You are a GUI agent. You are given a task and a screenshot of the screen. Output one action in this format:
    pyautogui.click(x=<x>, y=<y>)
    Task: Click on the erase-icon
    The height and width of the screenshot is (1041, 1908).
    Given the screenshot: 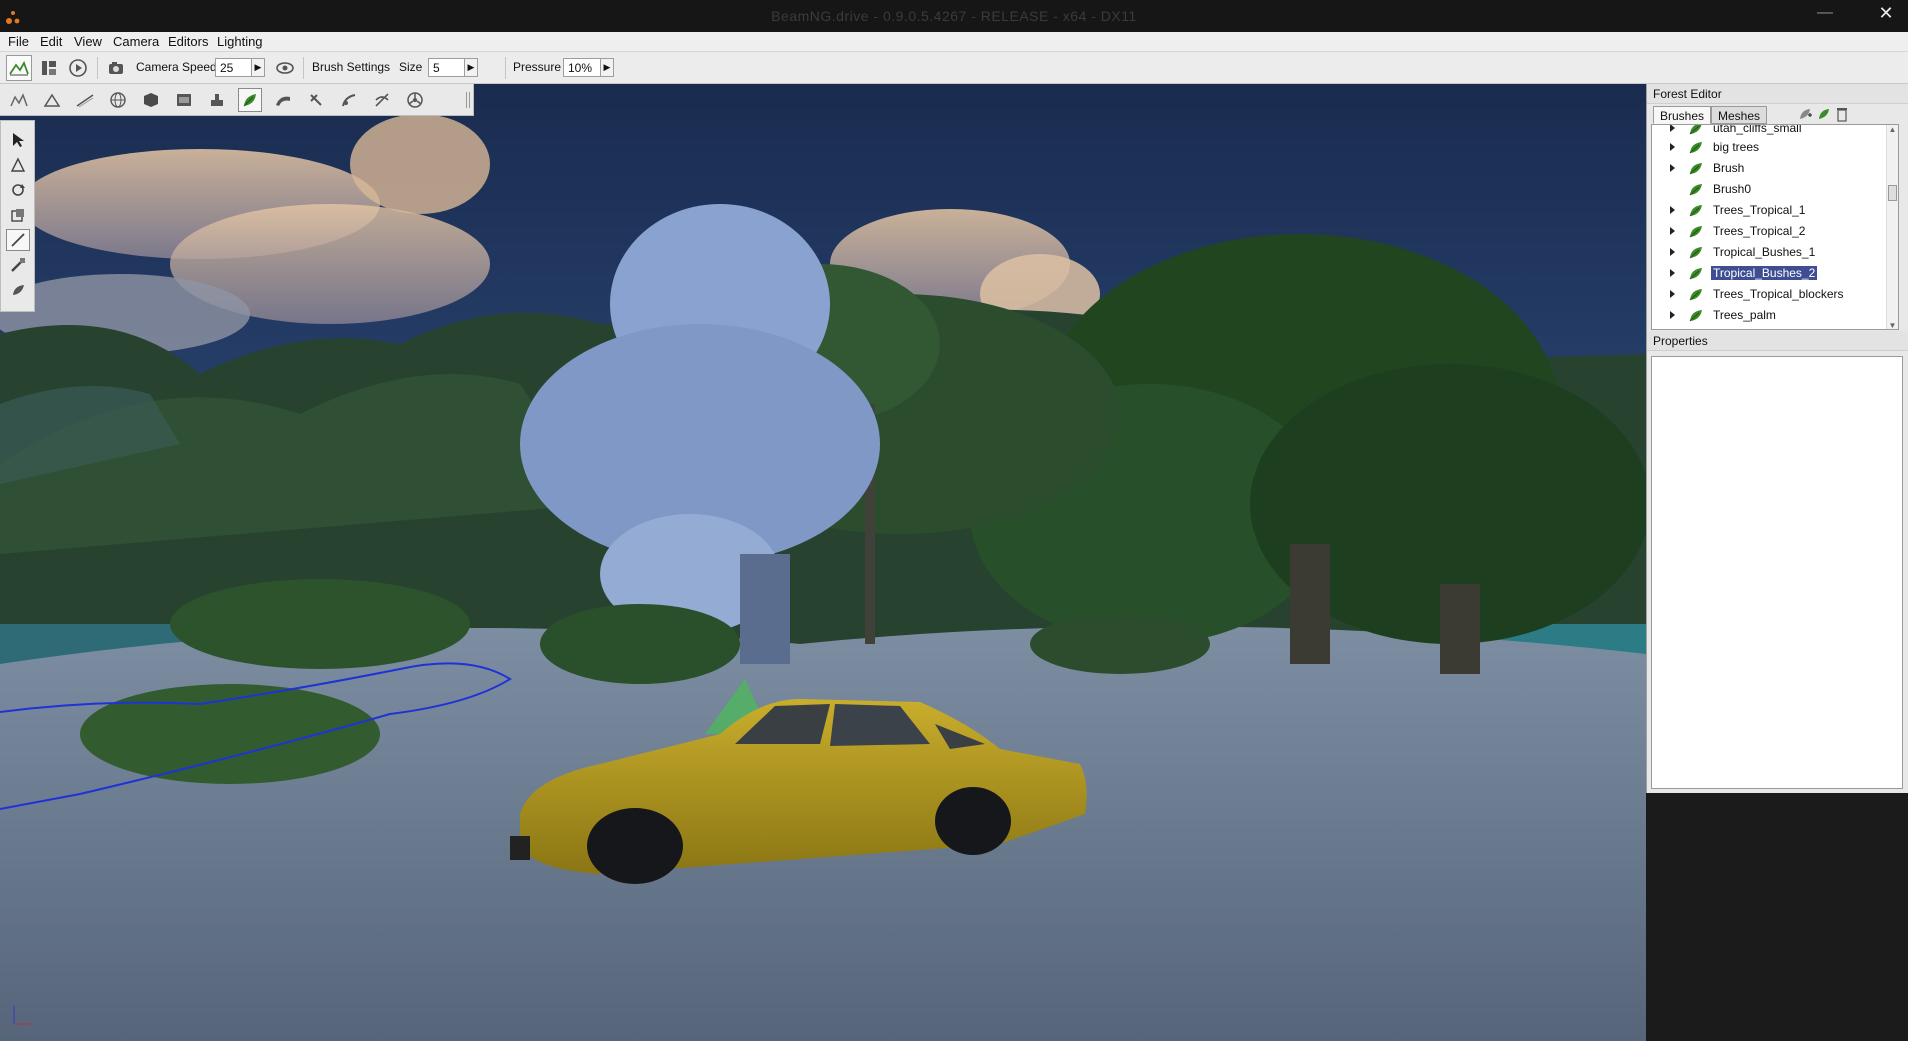 What is the action you would take?
    pyautogui.click(x=18, y=265)
    